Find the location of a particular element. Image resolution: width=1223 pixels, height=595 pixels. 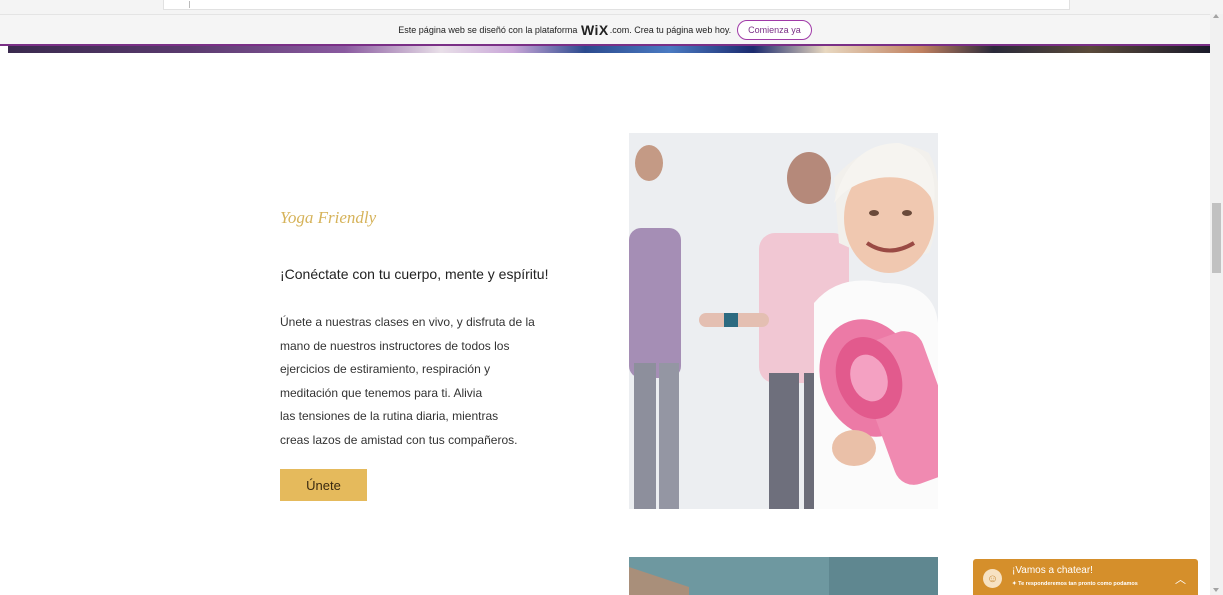

address-bar is located at coordinates (616, 5).